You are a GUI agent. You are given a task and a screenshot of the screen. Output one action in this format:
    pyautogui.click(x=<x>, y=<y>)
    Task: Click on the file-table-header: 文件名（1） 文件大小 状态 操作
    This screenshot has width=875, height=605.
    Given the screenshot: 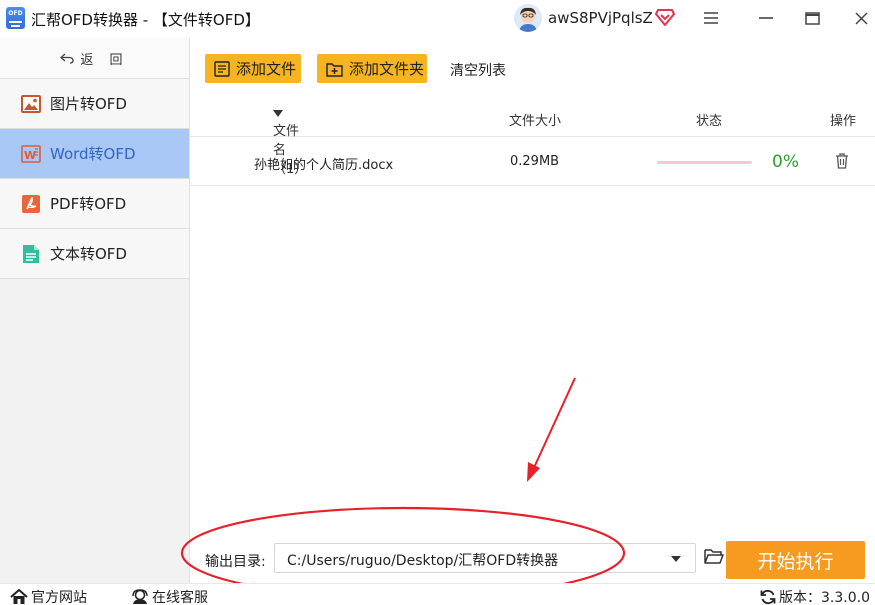 What is the action you would take?
    pyautogui.click(x=532, y=138)
    